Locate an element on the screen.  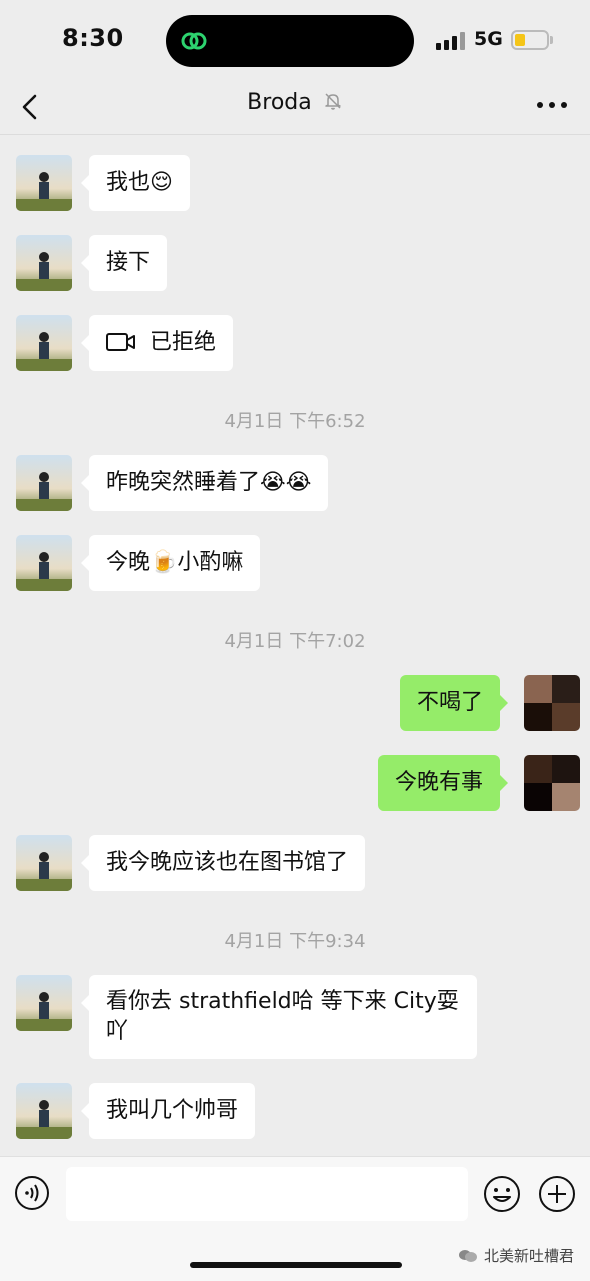
timestamp: 4月1日 下午6:52 is located at coordinates (295, 421).